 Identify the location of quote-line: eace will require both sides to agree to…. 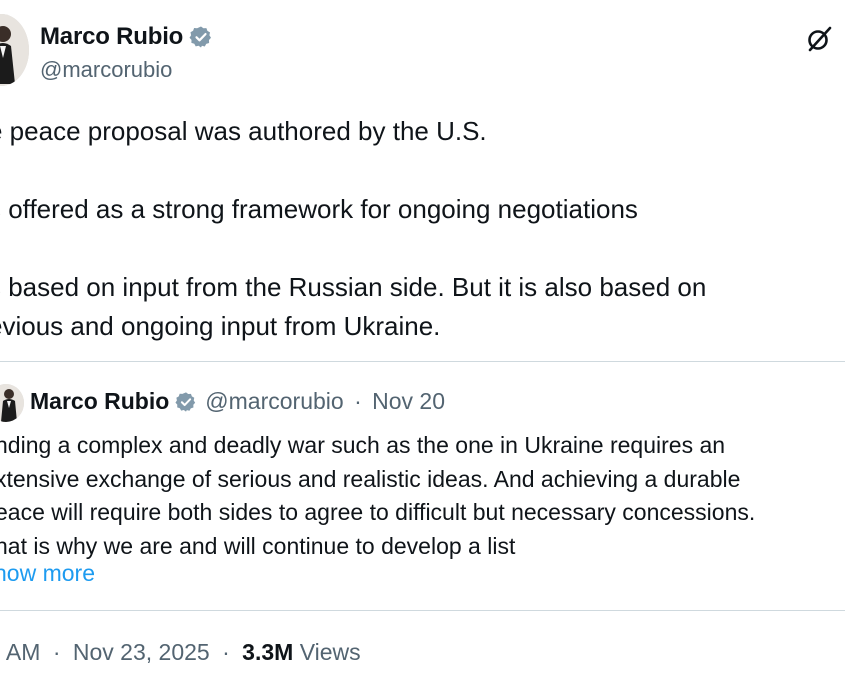
(378, 512).